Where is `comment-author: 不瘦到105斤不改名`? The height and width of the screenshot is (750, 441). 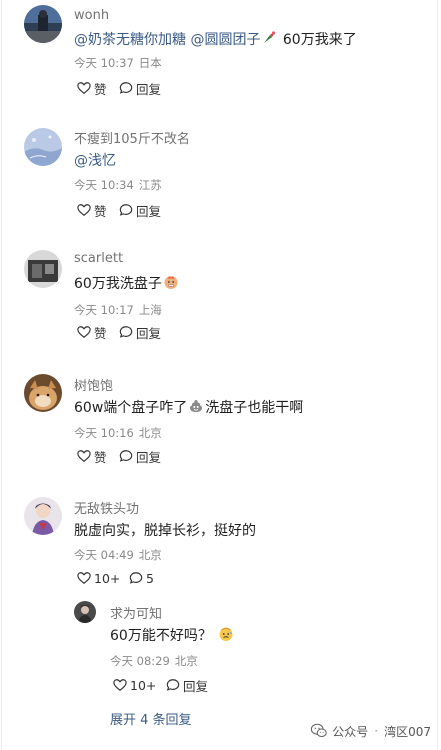 comment-author: 不瘦到105斤不改名 is located at coordinates (132, 137).